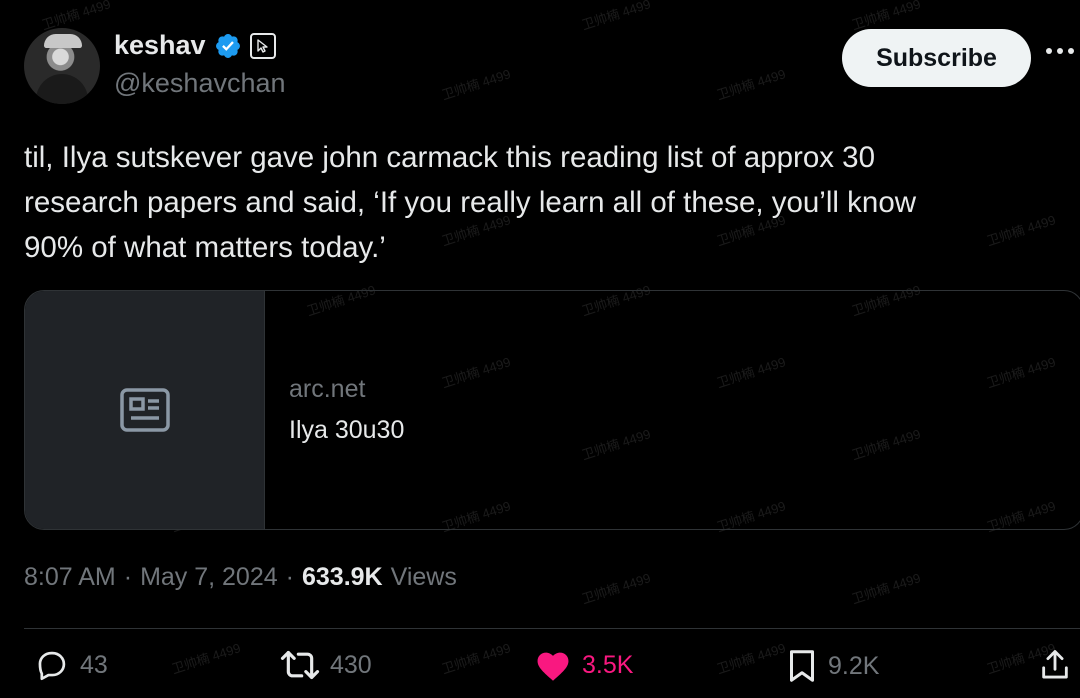 Image resolution: width=1080 pixels, height=698 pixels. Describe the element at coordinates (94, 664) in the screenshot. I see `reply-count: 43` at that location.